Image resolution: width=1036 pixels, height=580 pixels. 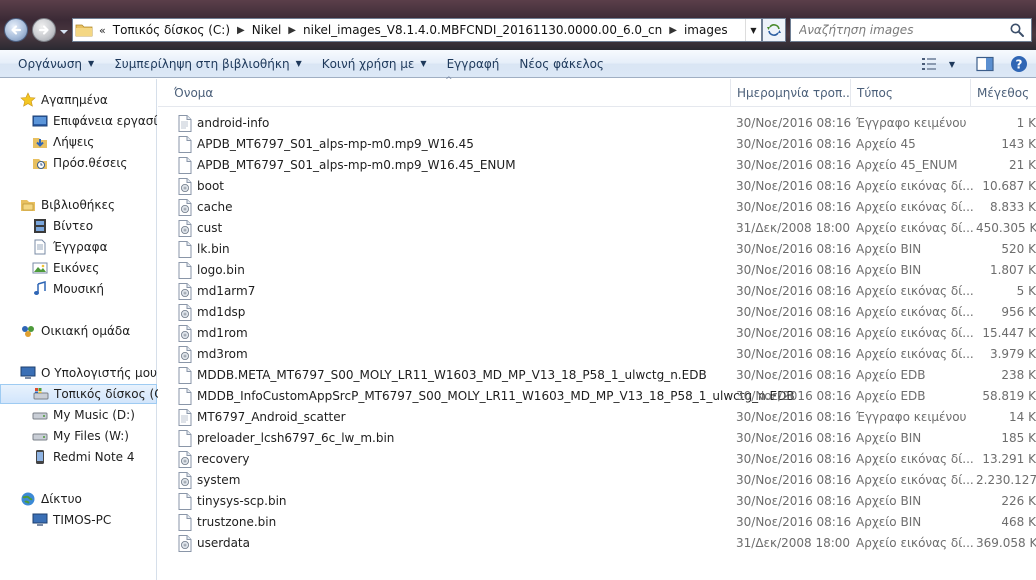 I want to click on nav-pc-label: TIMOS-PC, so click(x=82, y=520).